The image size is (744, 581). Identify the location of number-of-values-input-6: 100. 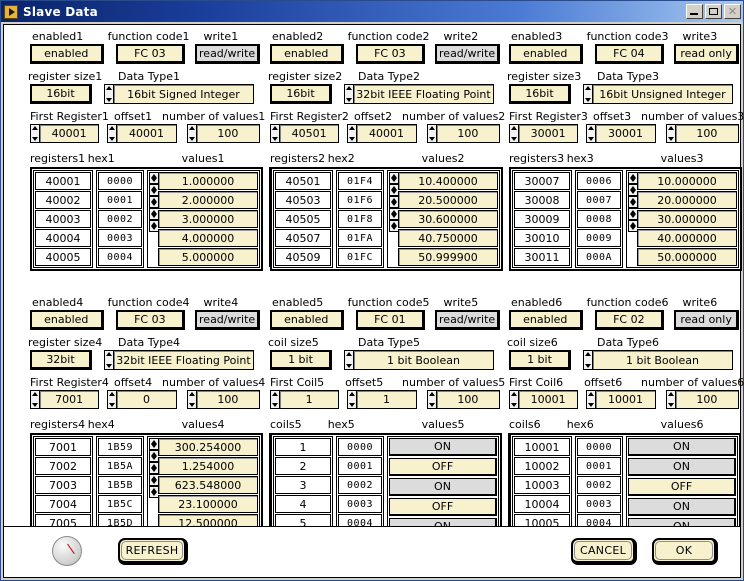
(706, 399).